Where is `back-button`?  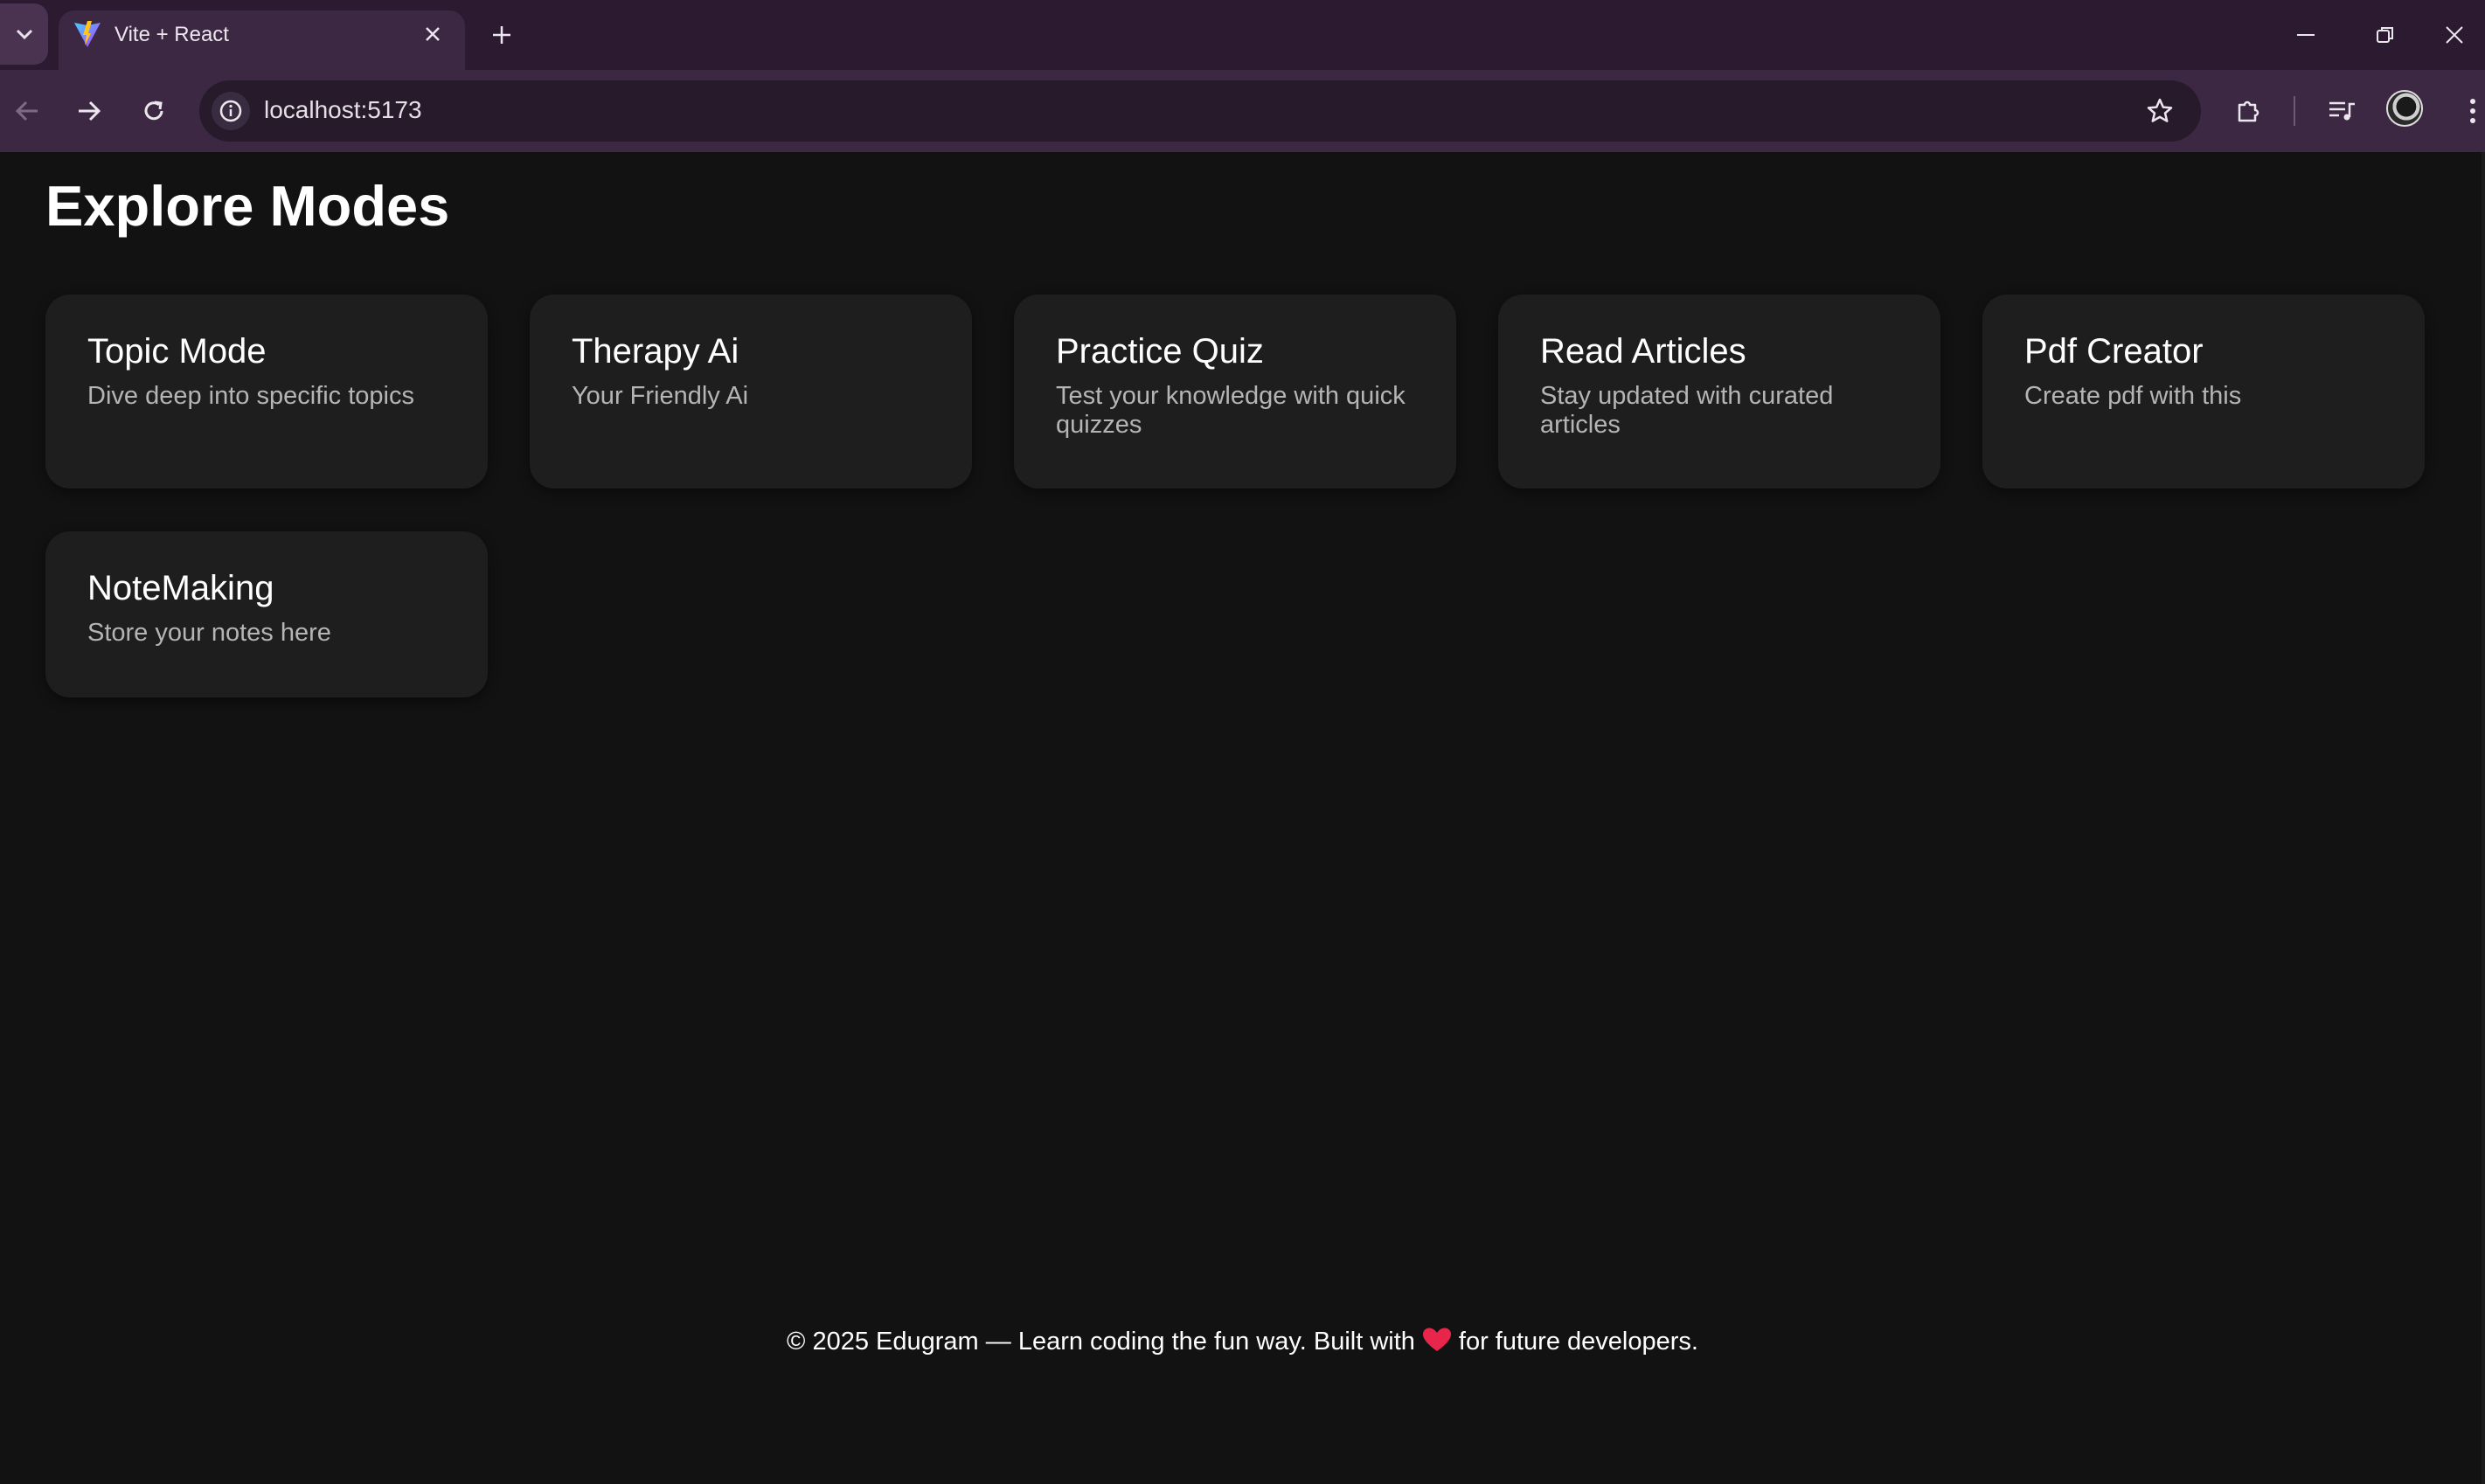
back-button is located at coordinates (27, 111).